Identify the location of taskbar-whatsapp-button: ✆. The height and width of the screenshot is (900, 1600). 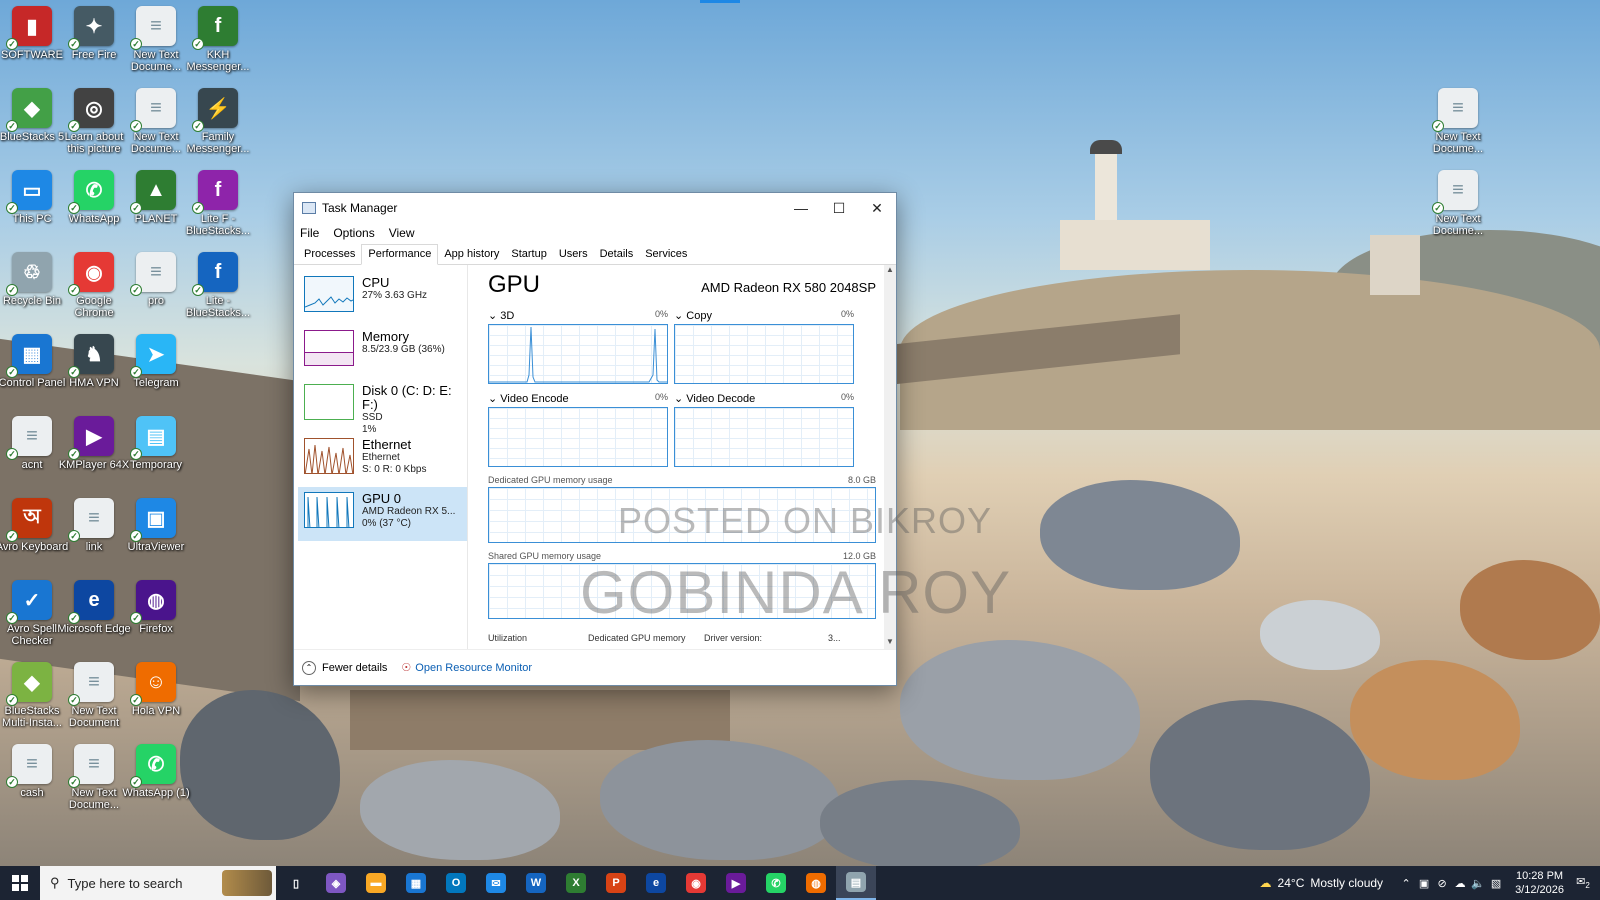
(776, 883).